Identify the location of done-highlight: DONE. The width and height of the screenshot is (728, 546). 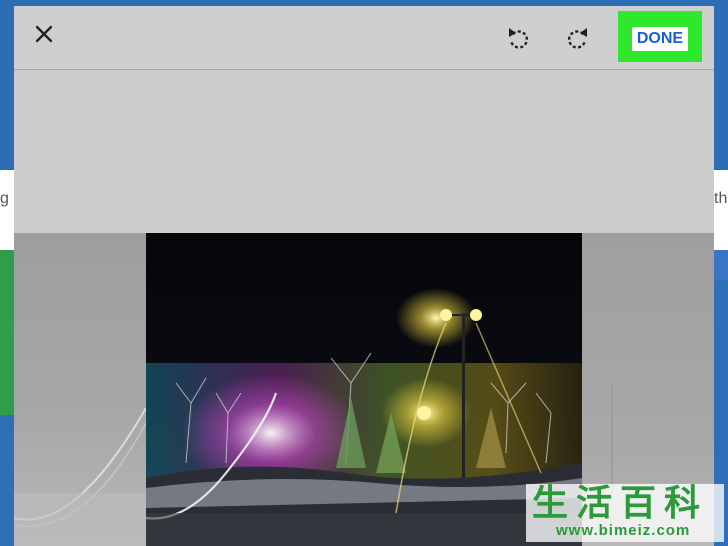
(660, 36).